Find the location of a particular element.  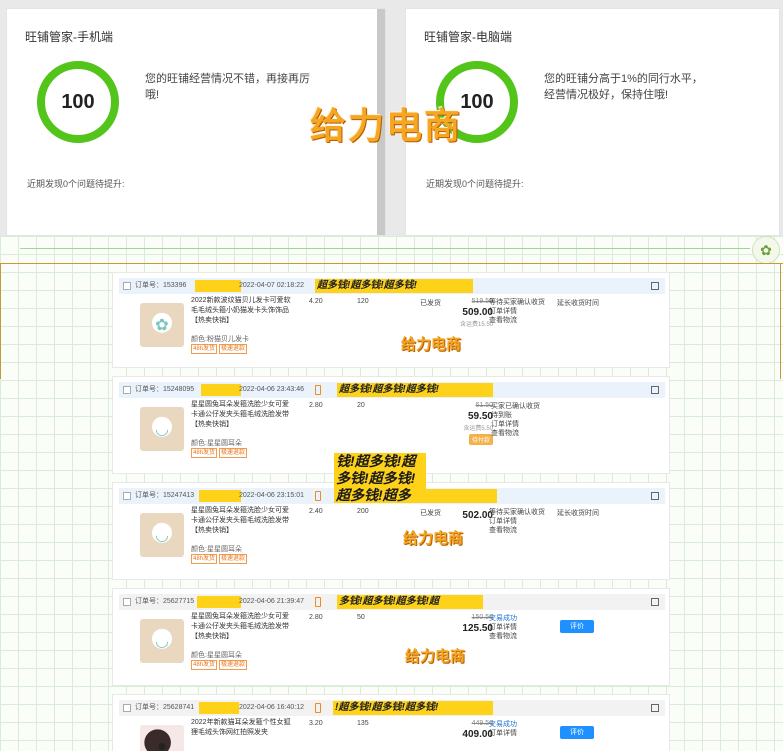

product-image: ● is located at coordinates (162, 738).